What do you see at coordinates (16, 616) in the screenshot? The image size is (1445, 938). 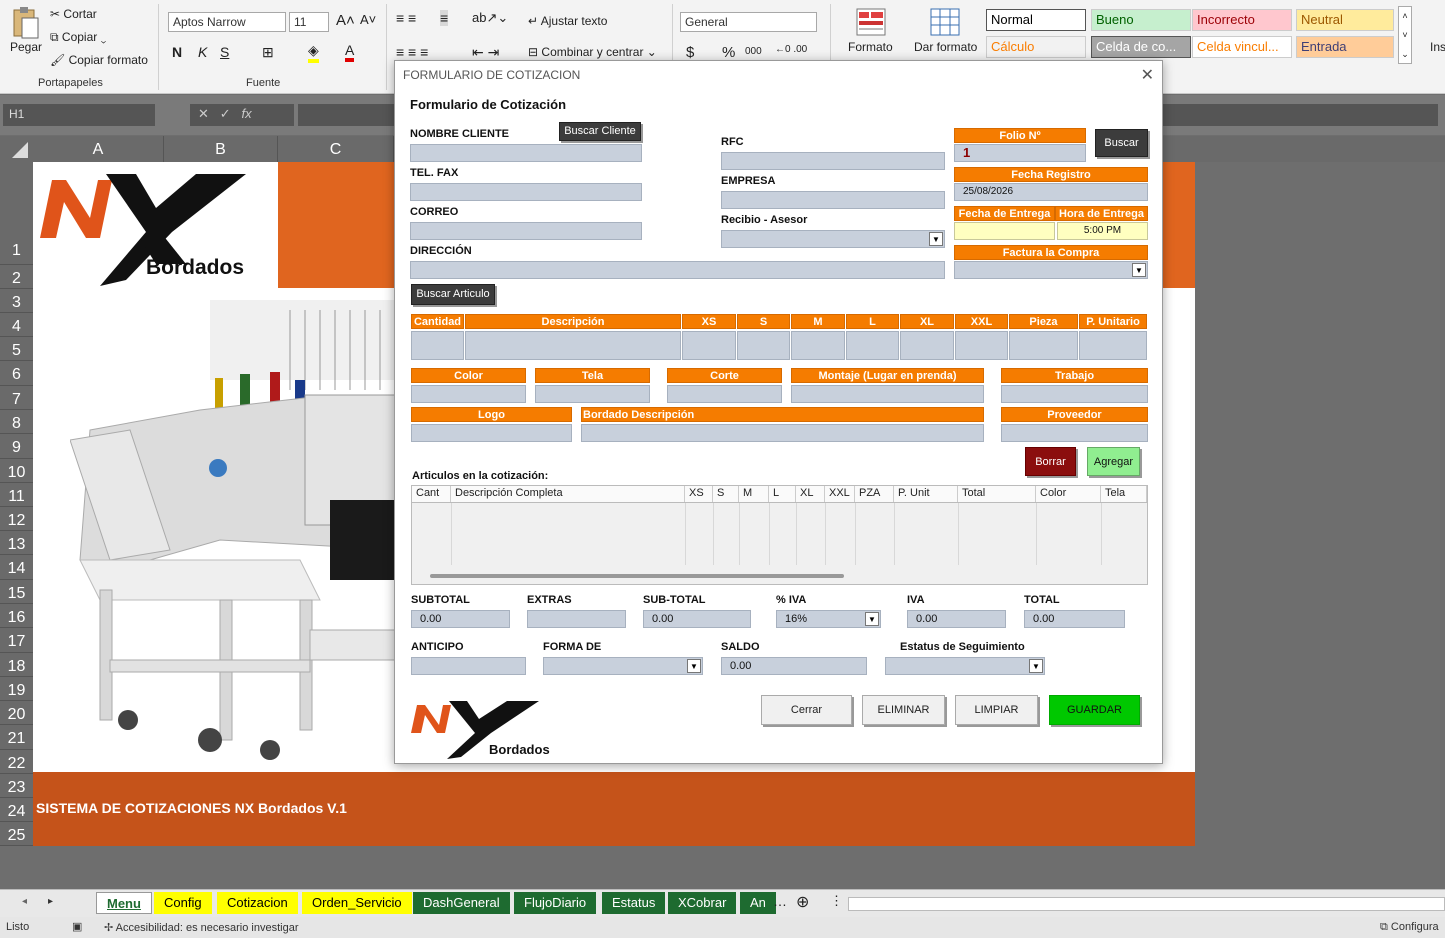 I see `row-header-16: 16` at bounding box center [16, 616].